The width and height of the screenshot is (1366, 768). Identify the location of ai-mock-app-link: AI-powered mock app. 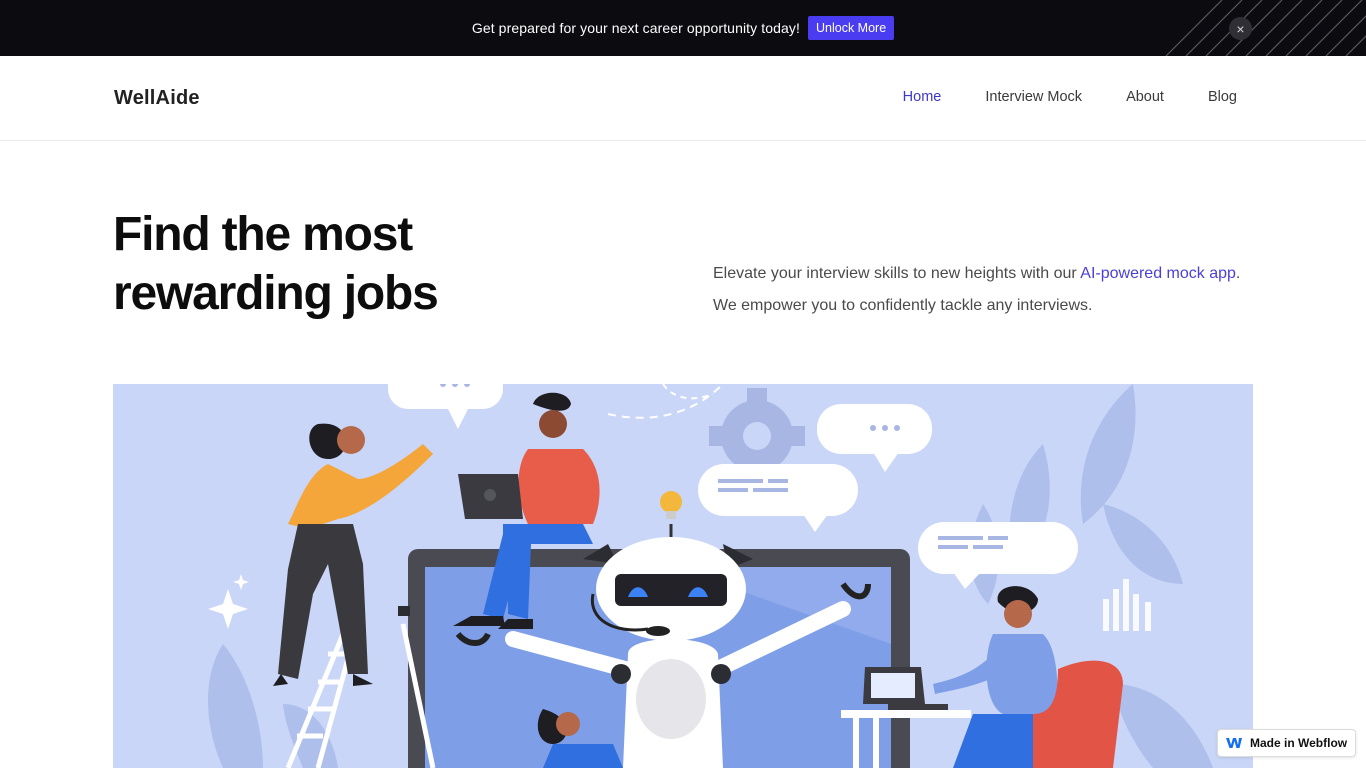
(1158, 273).